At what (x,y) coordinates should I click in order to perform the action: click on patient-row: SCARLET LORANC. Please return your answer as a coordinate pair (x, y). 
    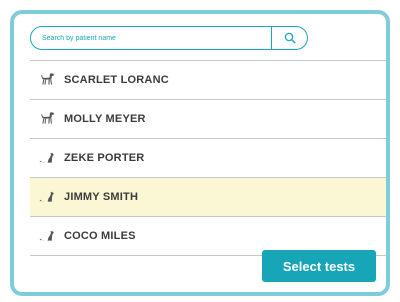
    Looking at the image, I should click on (208, 80).